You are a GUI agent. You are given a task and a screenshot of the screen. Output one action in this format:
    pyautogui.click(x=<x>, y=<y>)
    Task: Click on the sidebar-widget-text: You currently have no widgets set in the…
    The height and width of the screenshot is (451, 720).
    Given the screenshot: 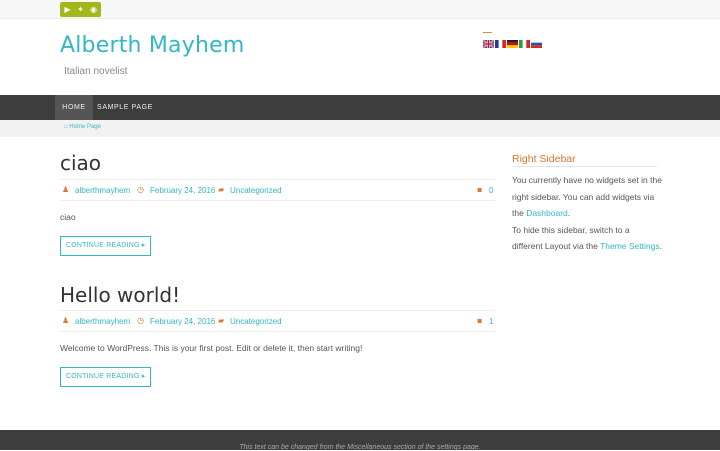 What is the action you would take?
    pyautogui.click(x=587, y=213)
    